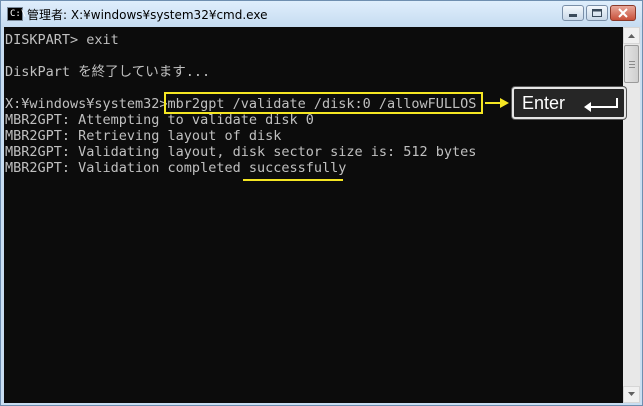  I want to click on scroll-up-icon, so click(631, 36).